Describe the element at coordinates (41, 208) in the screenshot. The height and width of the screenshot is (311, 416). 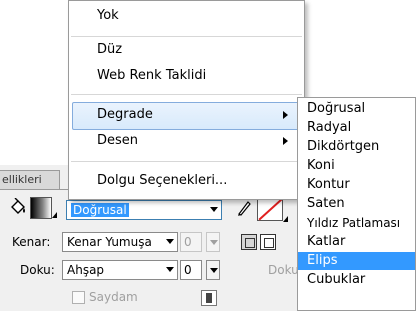
I see `fill-color-swatch` at that location.